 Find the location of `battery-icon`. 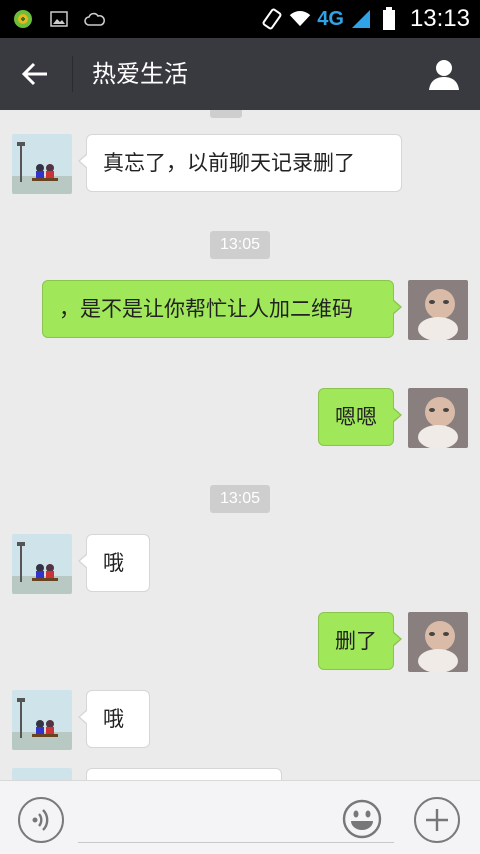

battery-icon is located at coordinates (389, 18).